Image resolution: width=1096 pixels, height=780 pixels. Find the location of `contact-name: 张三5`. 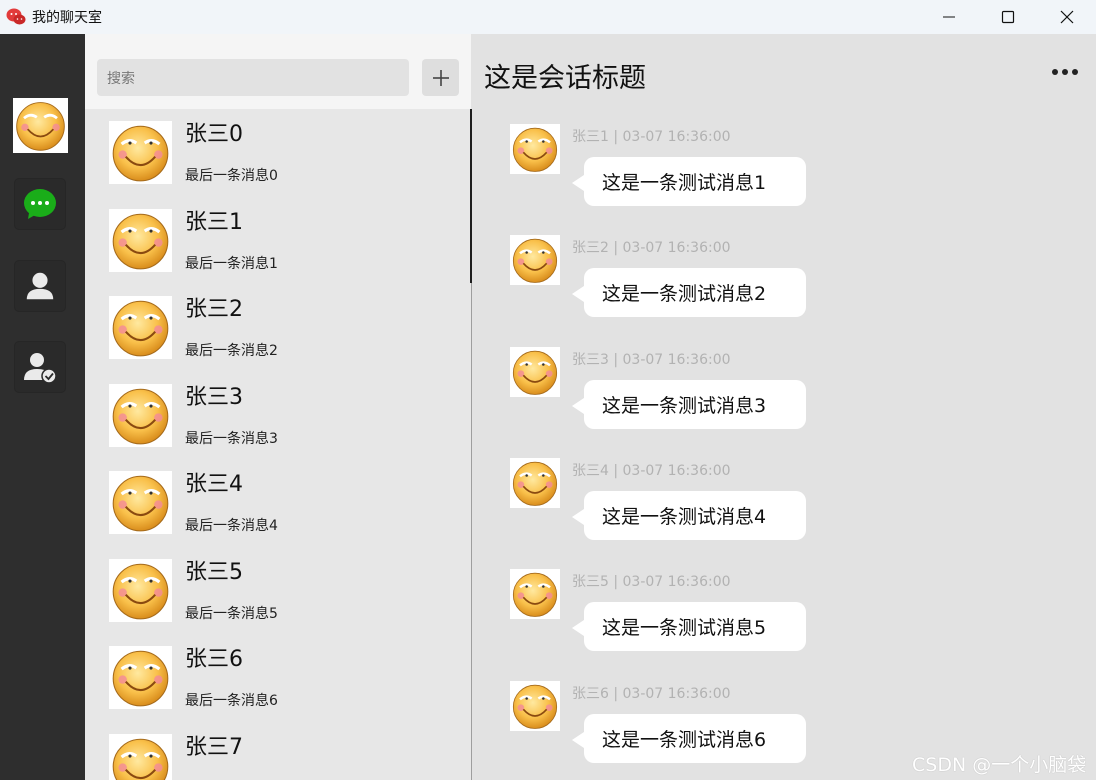

contact-name: 张三5 is located at coordinates (214, 572).